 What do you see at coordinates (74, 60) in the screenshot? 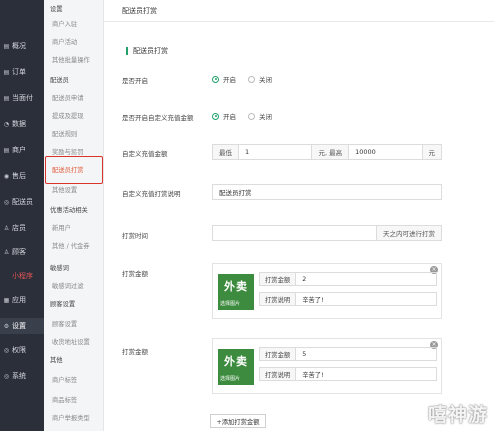
I see `submenu-item: 其他批量操作` at bounding box center [74, 60].